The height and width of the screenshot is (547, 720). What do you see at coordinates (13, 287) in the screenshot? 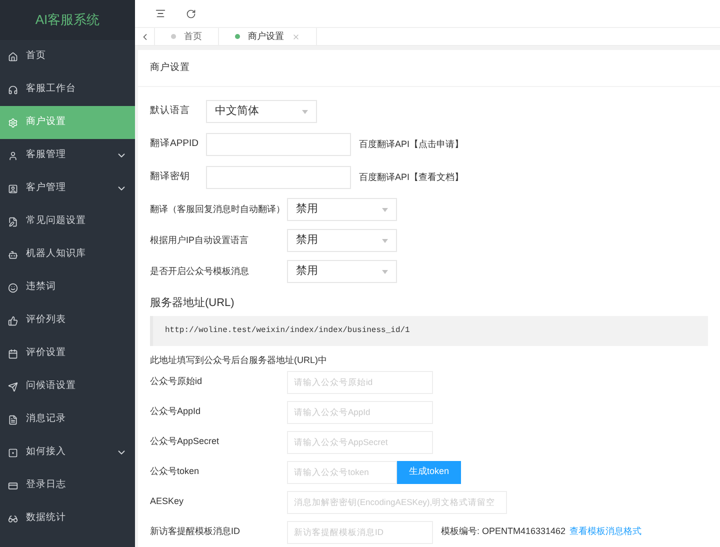
I see `smiley-icon` at bounding box center [13, 287].